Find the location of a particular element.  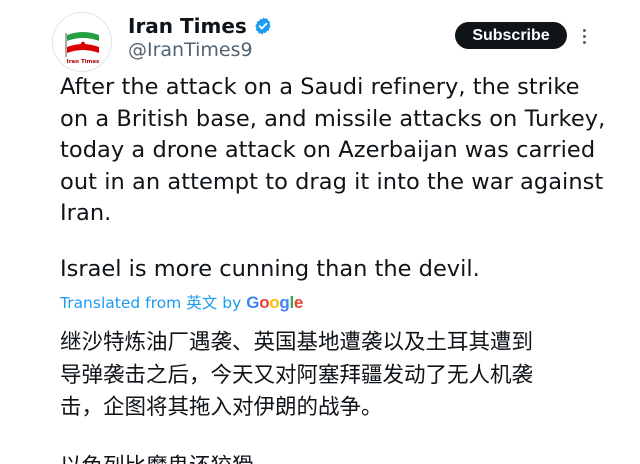

translated-by: by is located at coordinates (232, 303).